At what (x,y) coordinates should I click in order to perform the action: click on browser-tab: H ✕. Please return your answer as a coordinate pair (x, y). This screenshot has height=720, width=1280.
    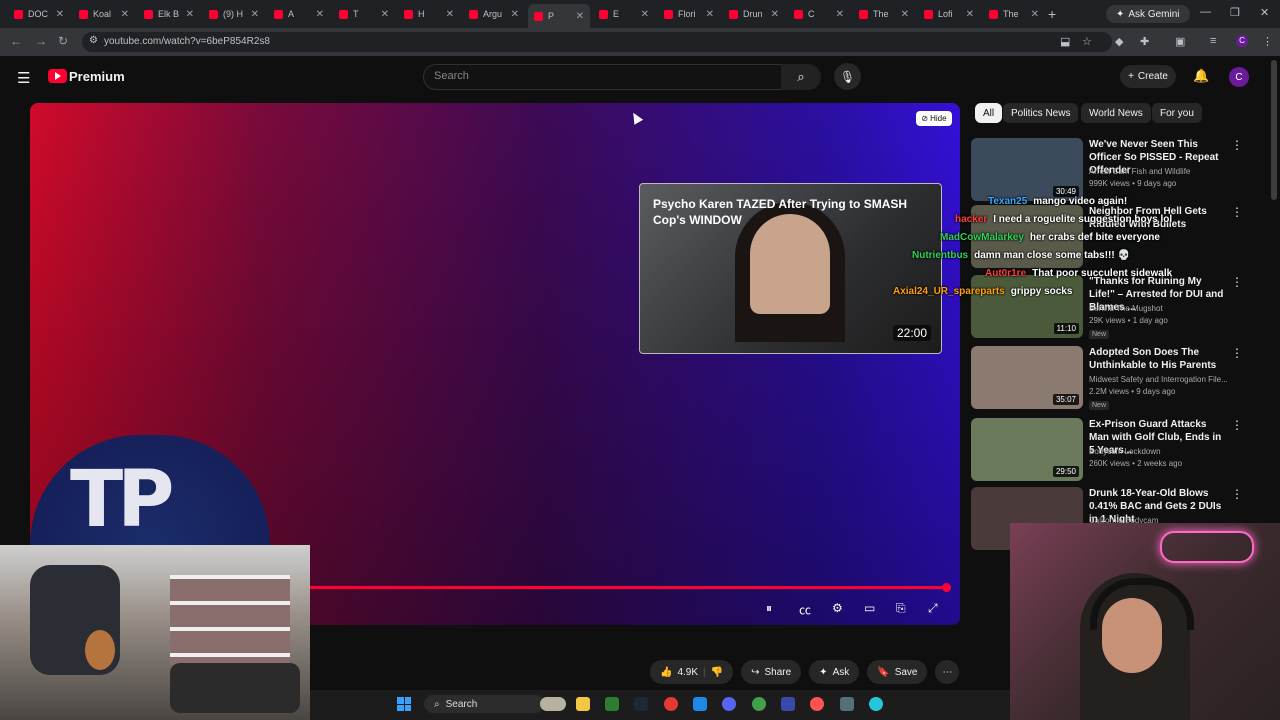
    Looking at the image, I should click on (429, 14).